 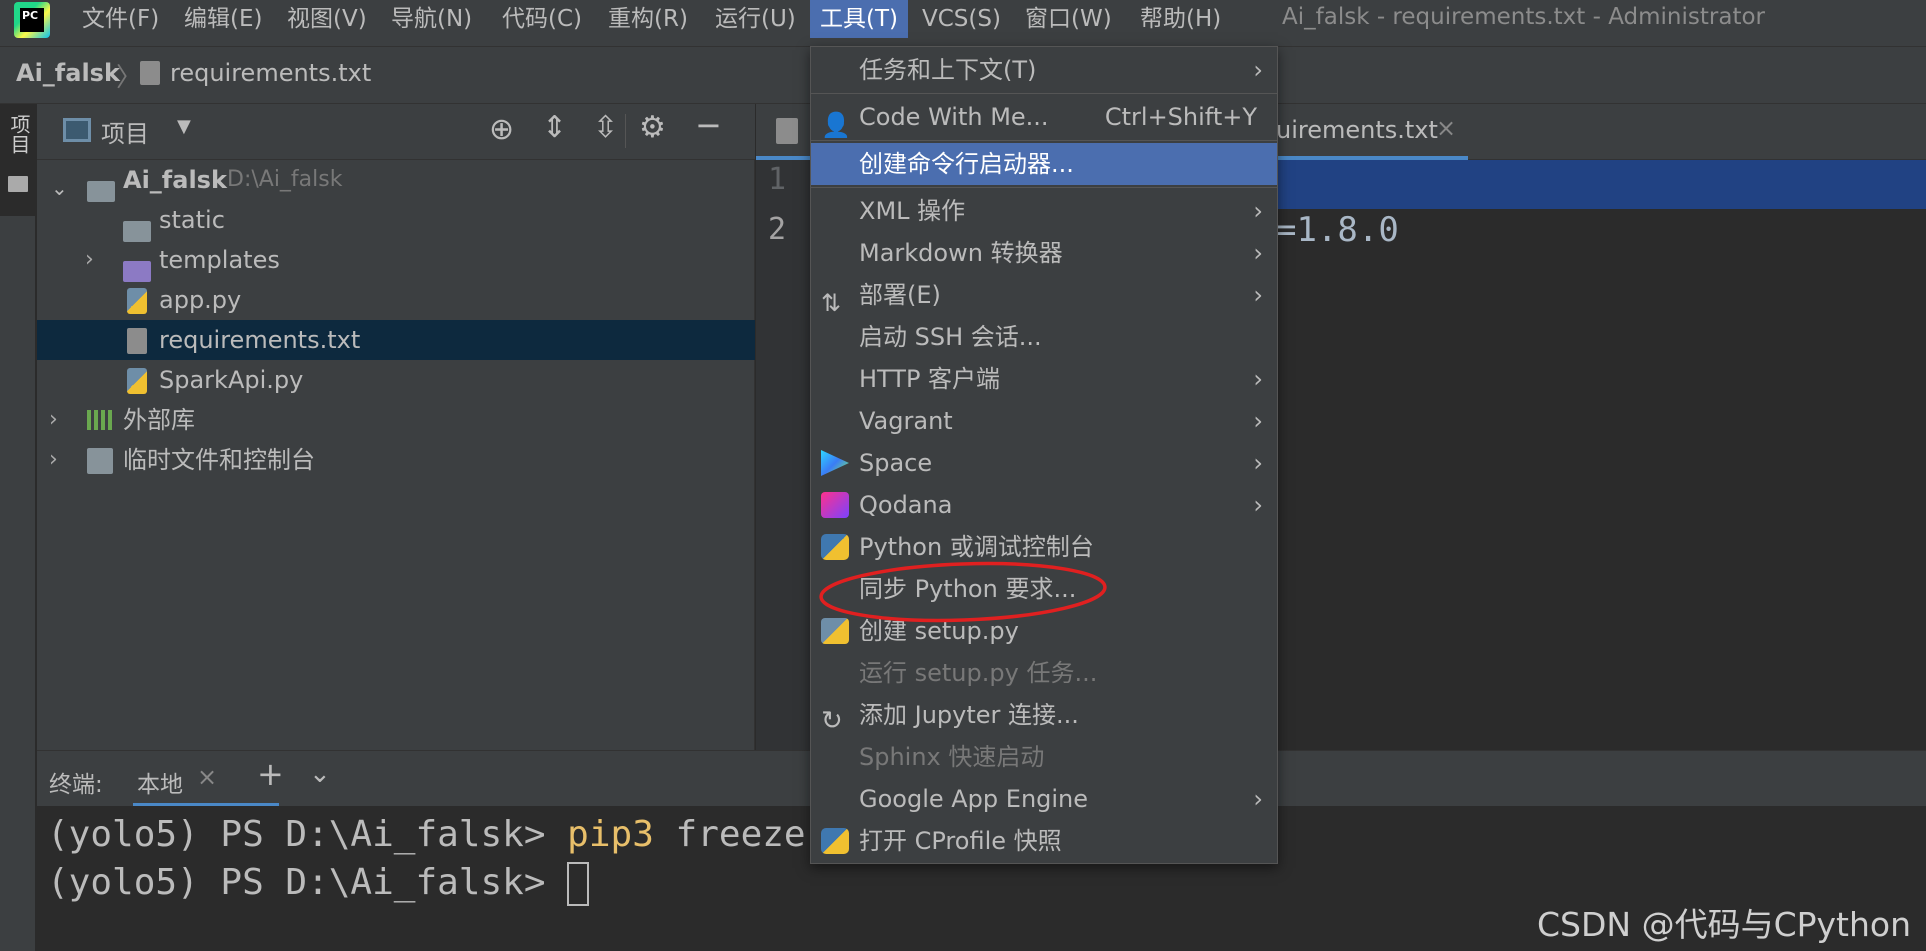 I want to click on hide-icon: −, so click(x=708, y=125).